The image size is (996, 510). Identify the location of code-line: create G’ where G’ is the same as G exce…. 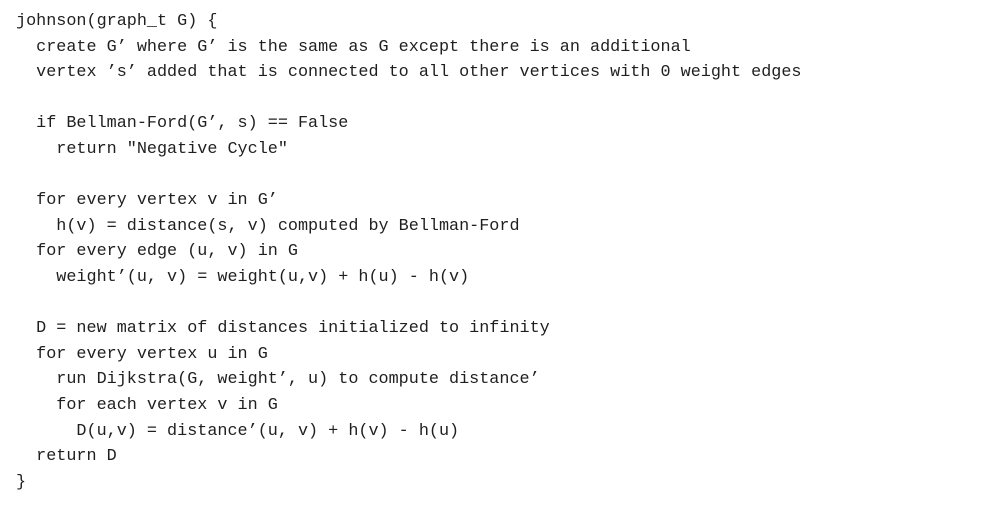
(353, 47).